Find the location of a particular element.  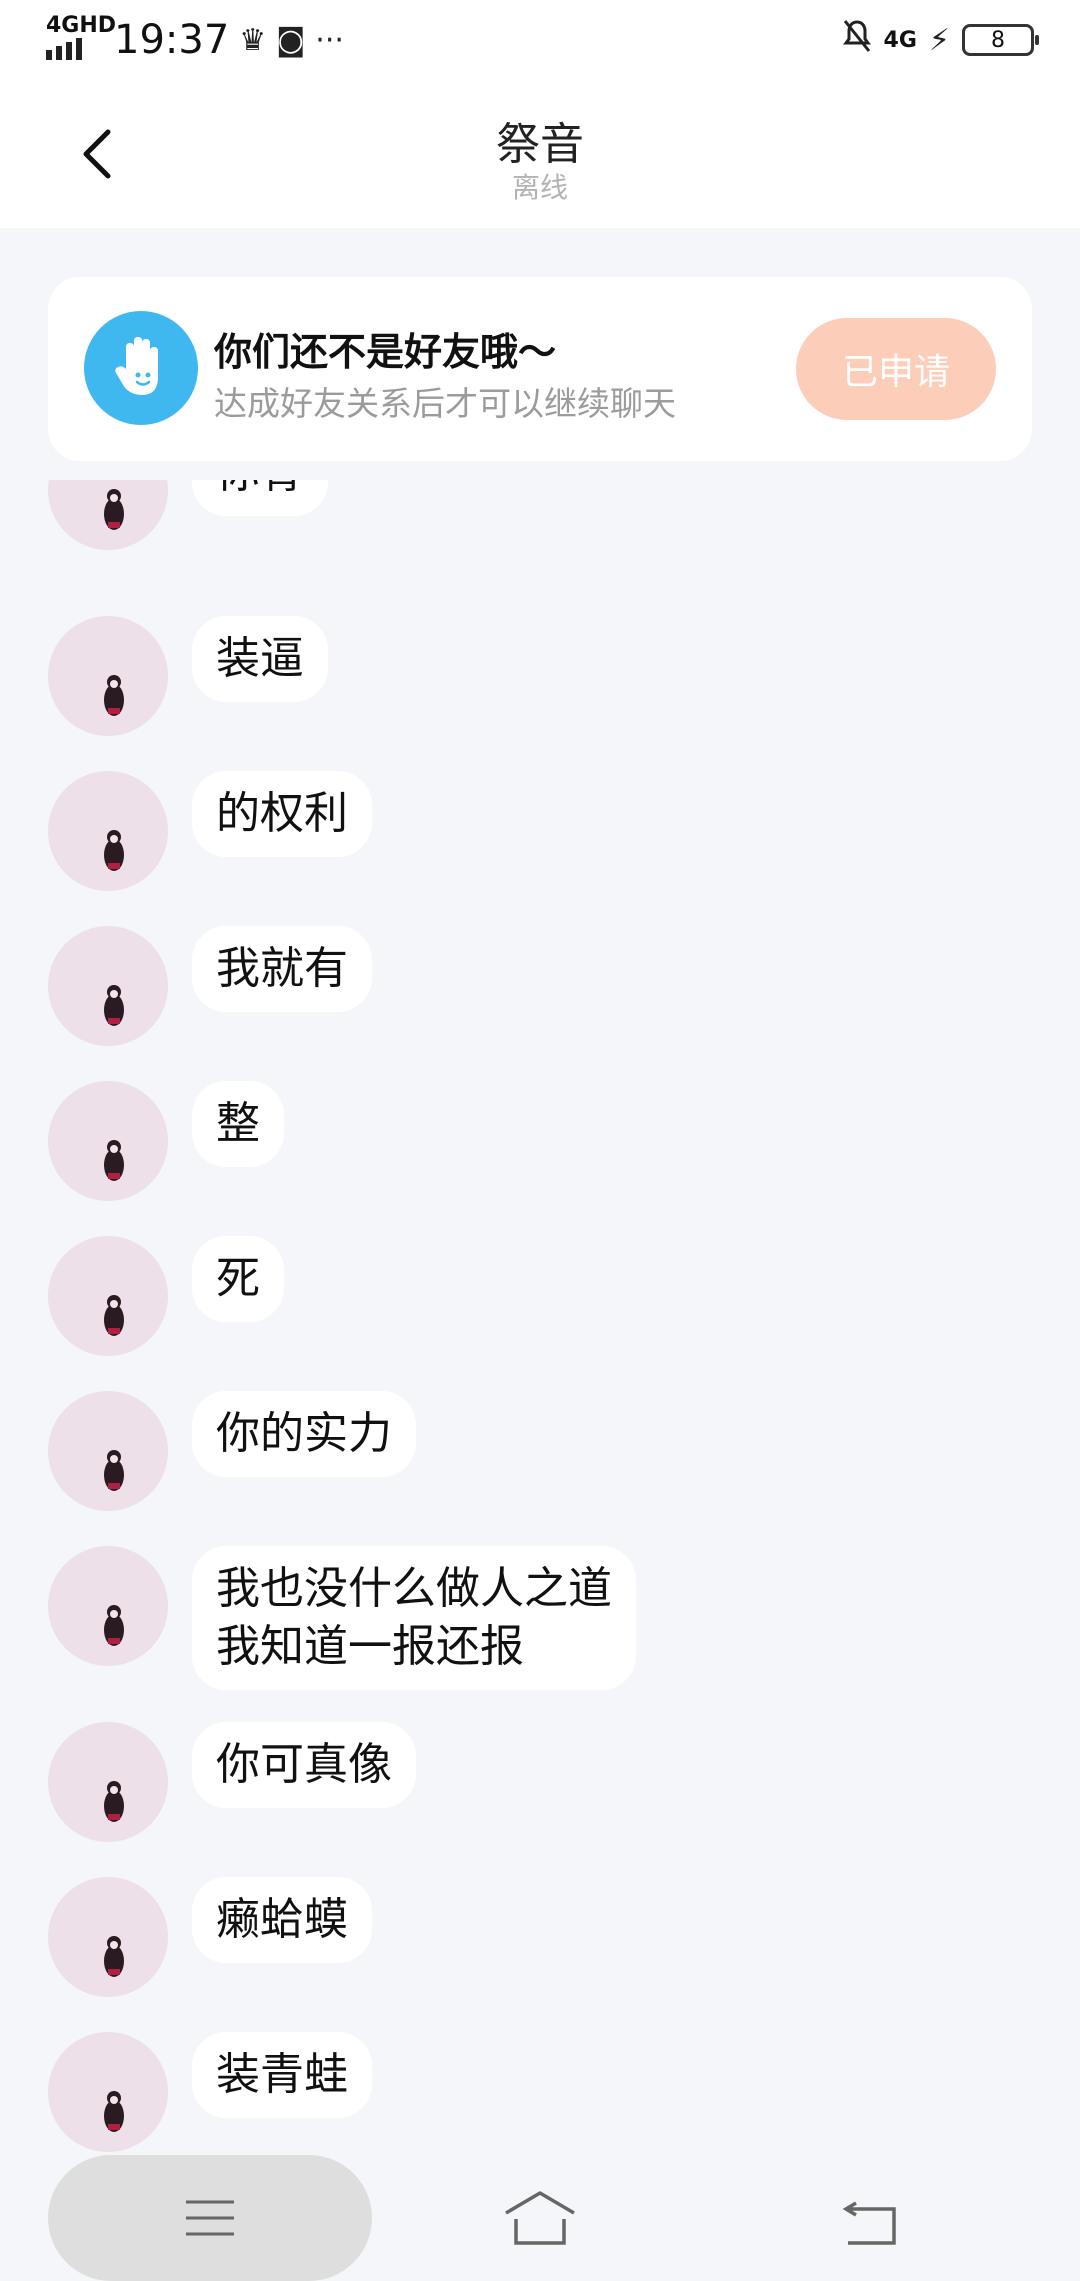

status-bar: 4GHD 19:37 ♛ ◙ ··· 4G ⚡ 8 is located at coordinates (540, 40).